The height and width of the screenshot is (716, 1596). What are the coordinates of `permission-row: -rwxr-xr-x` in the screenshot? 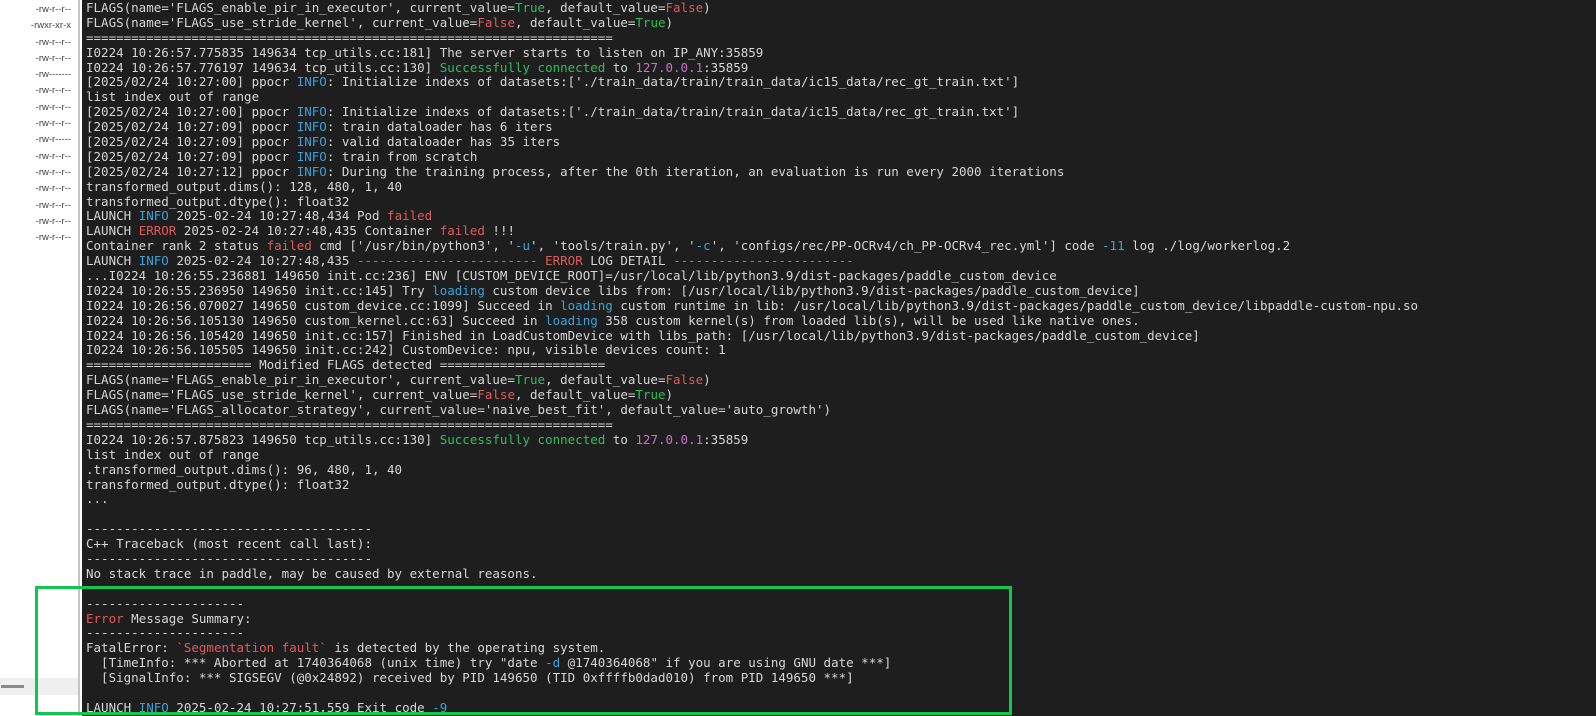 It's located at (50, 26).